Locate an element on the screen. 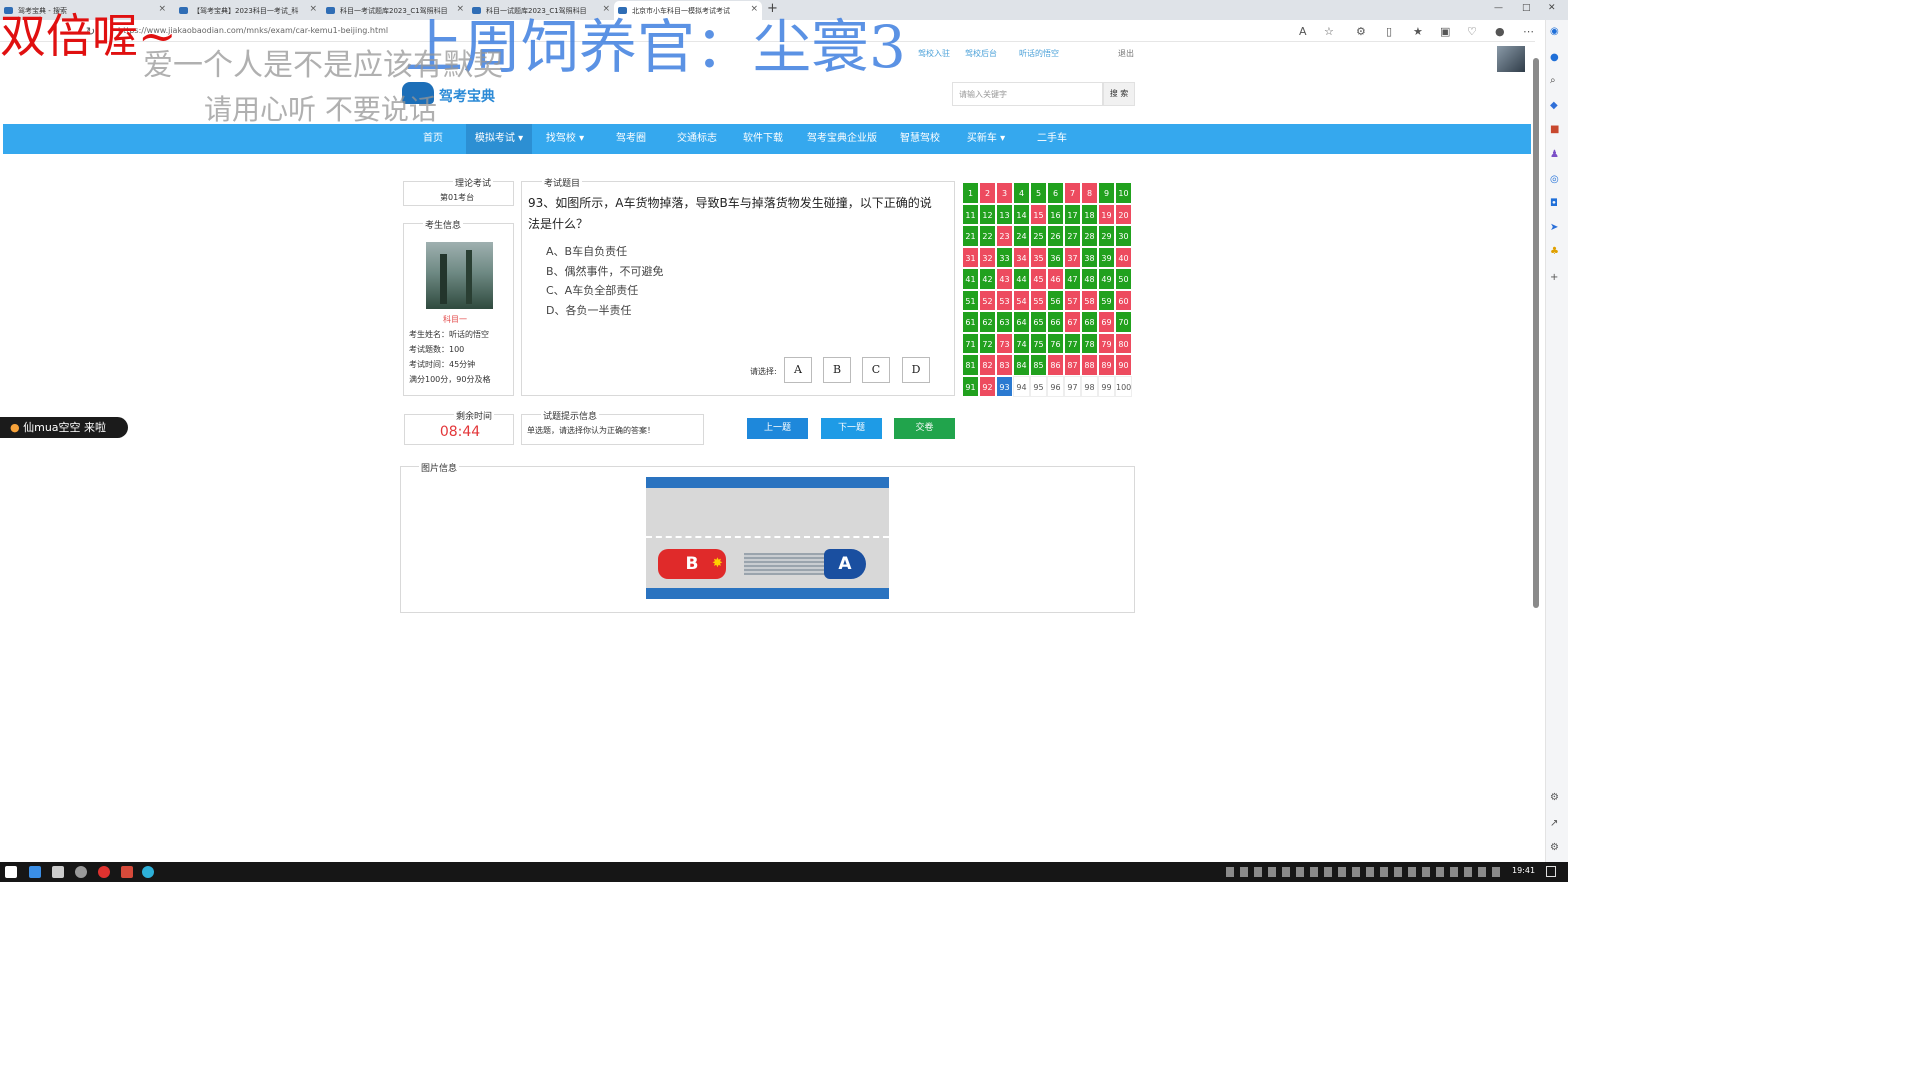  question-cell: 59 is located at coordinates (1106, 300).